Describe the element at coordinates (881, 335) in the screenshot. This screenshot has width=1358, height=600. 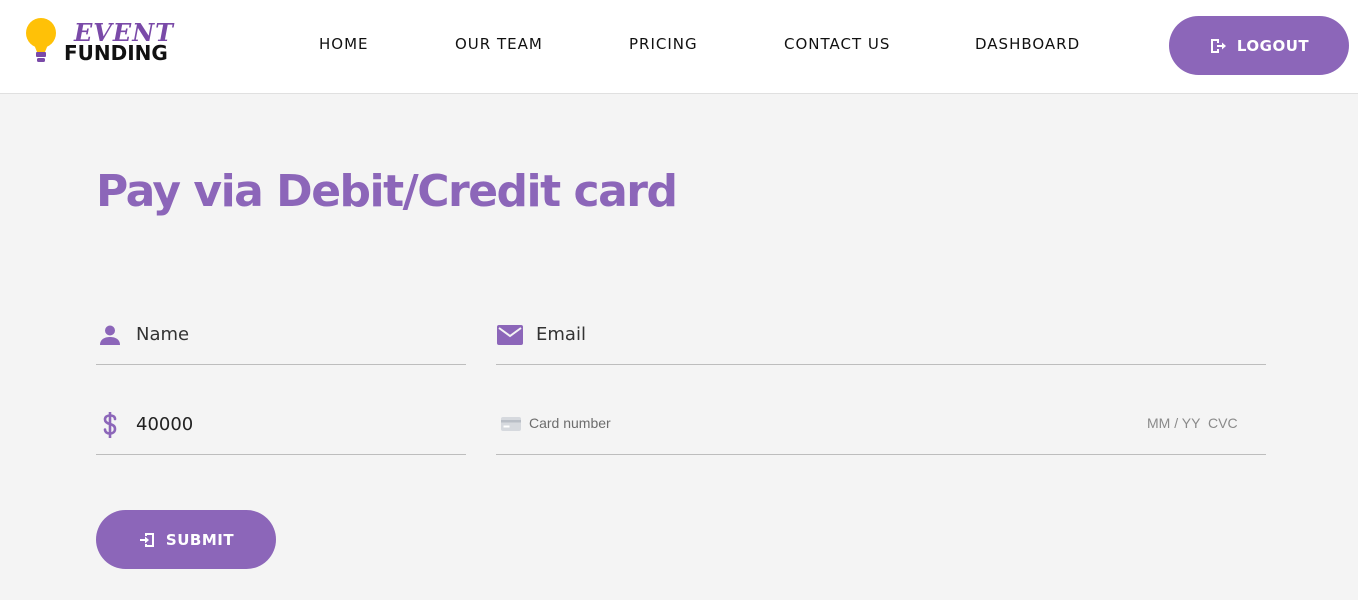
I see `email-field` at that location.